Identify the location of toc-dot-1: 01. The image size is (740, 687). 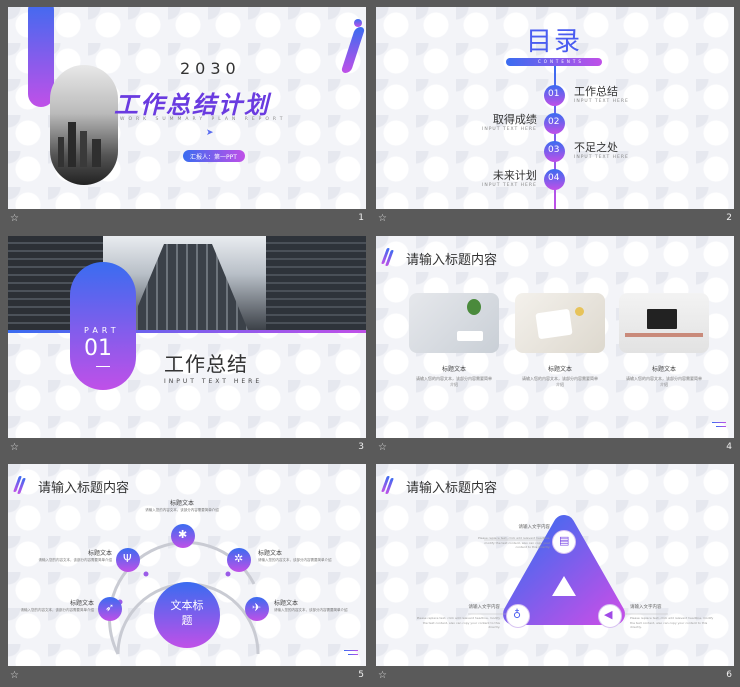
(554, 95).